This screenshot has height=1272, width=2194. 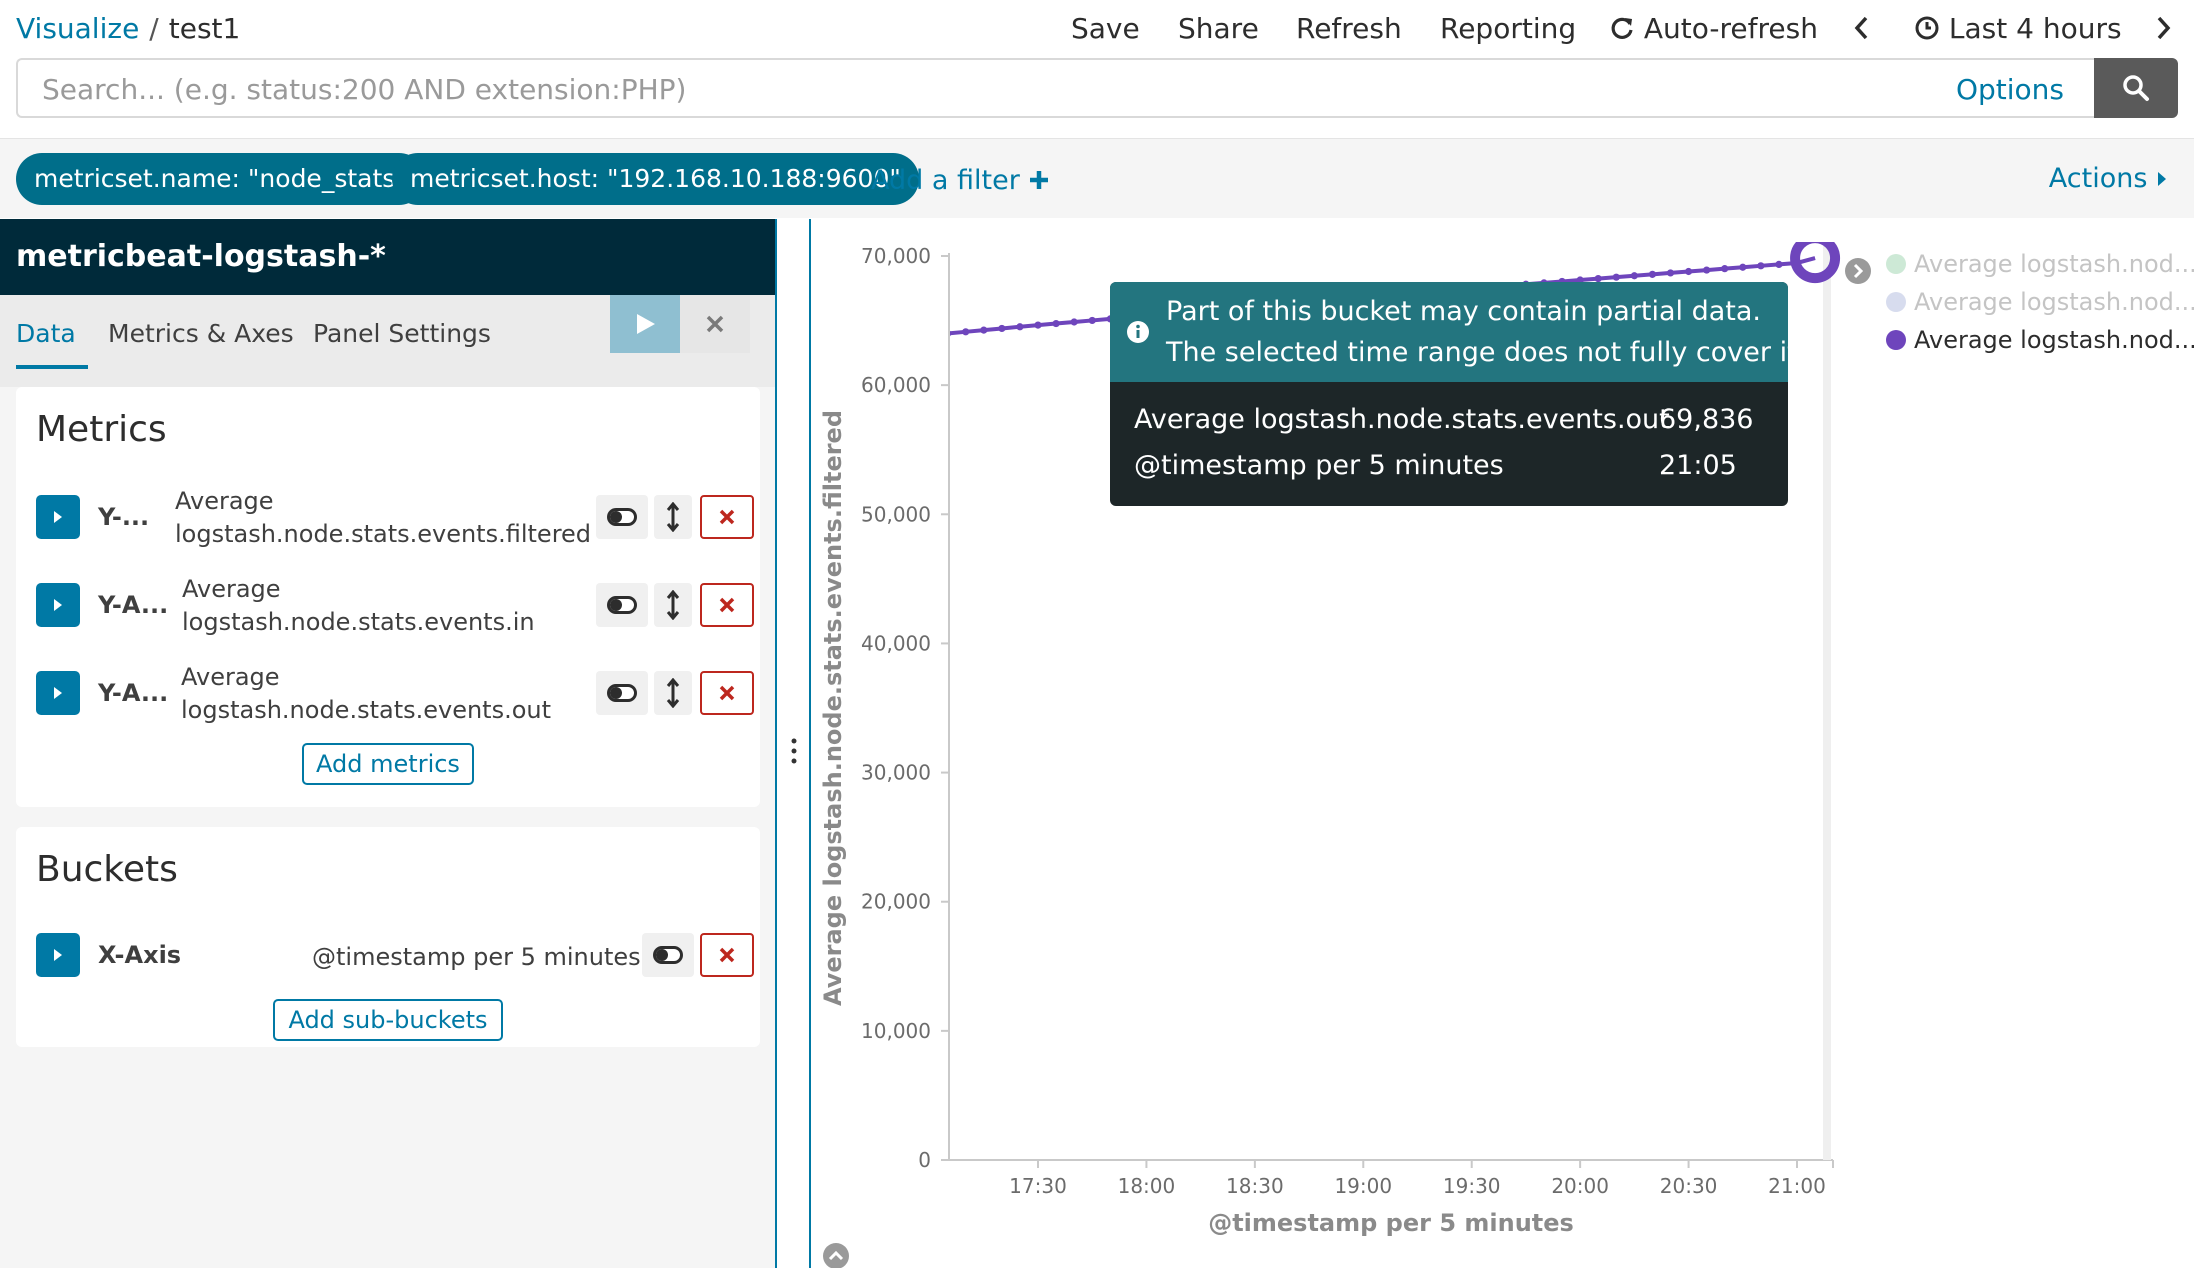 I want to click on search-options-button: Options, so click(x=2010, y=89).